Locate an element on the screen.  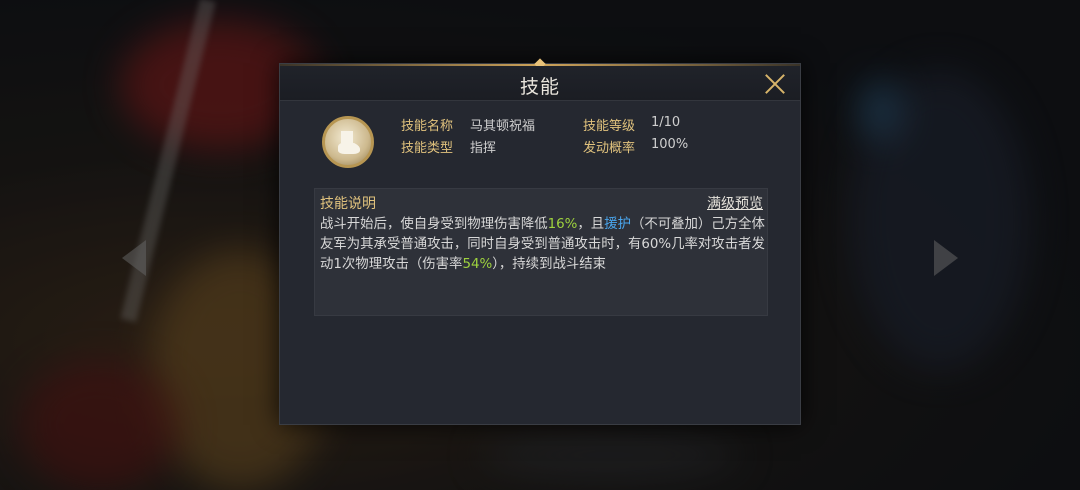
dialog-header: 技能 is located at coordinates (540, 83).